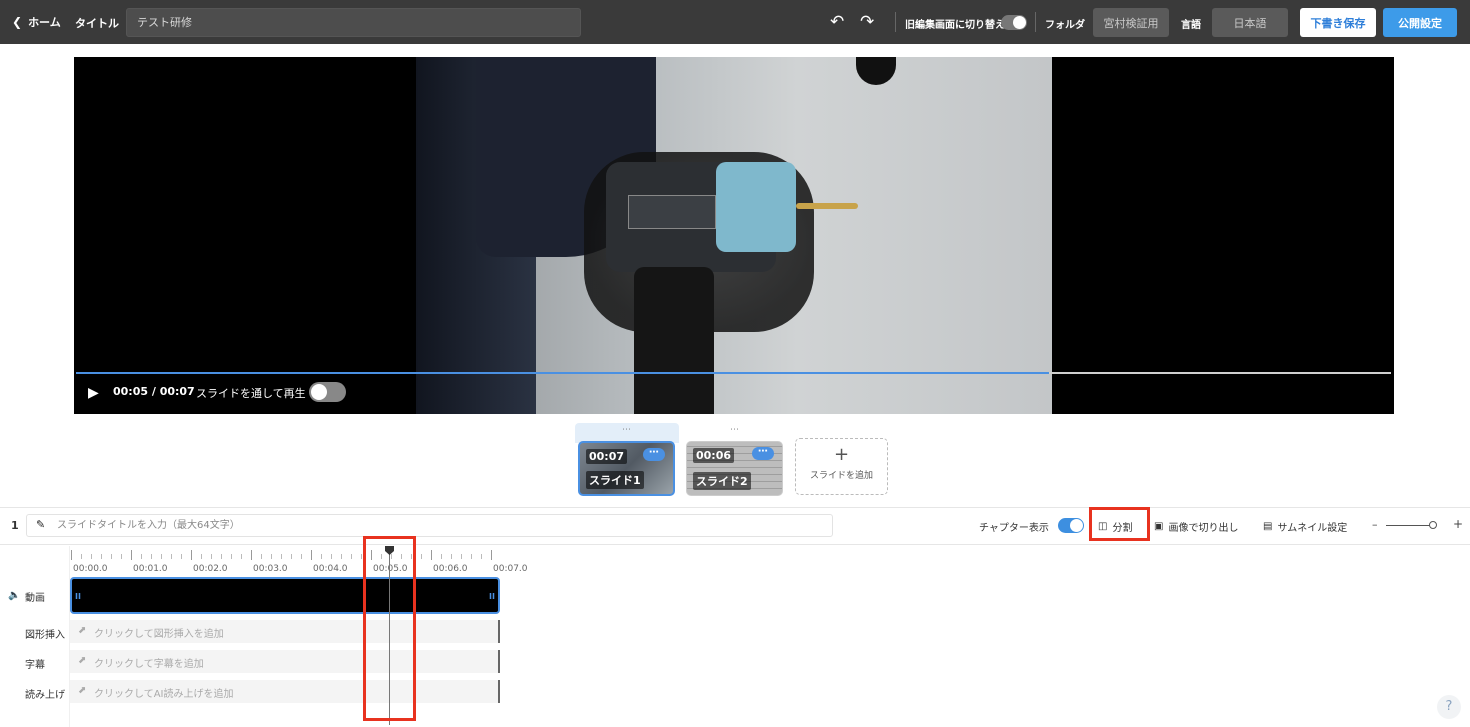 Image resolution: width=1470 pixels, height=727 pixels. I want to click on video-progress-bar, so click(733, 373).